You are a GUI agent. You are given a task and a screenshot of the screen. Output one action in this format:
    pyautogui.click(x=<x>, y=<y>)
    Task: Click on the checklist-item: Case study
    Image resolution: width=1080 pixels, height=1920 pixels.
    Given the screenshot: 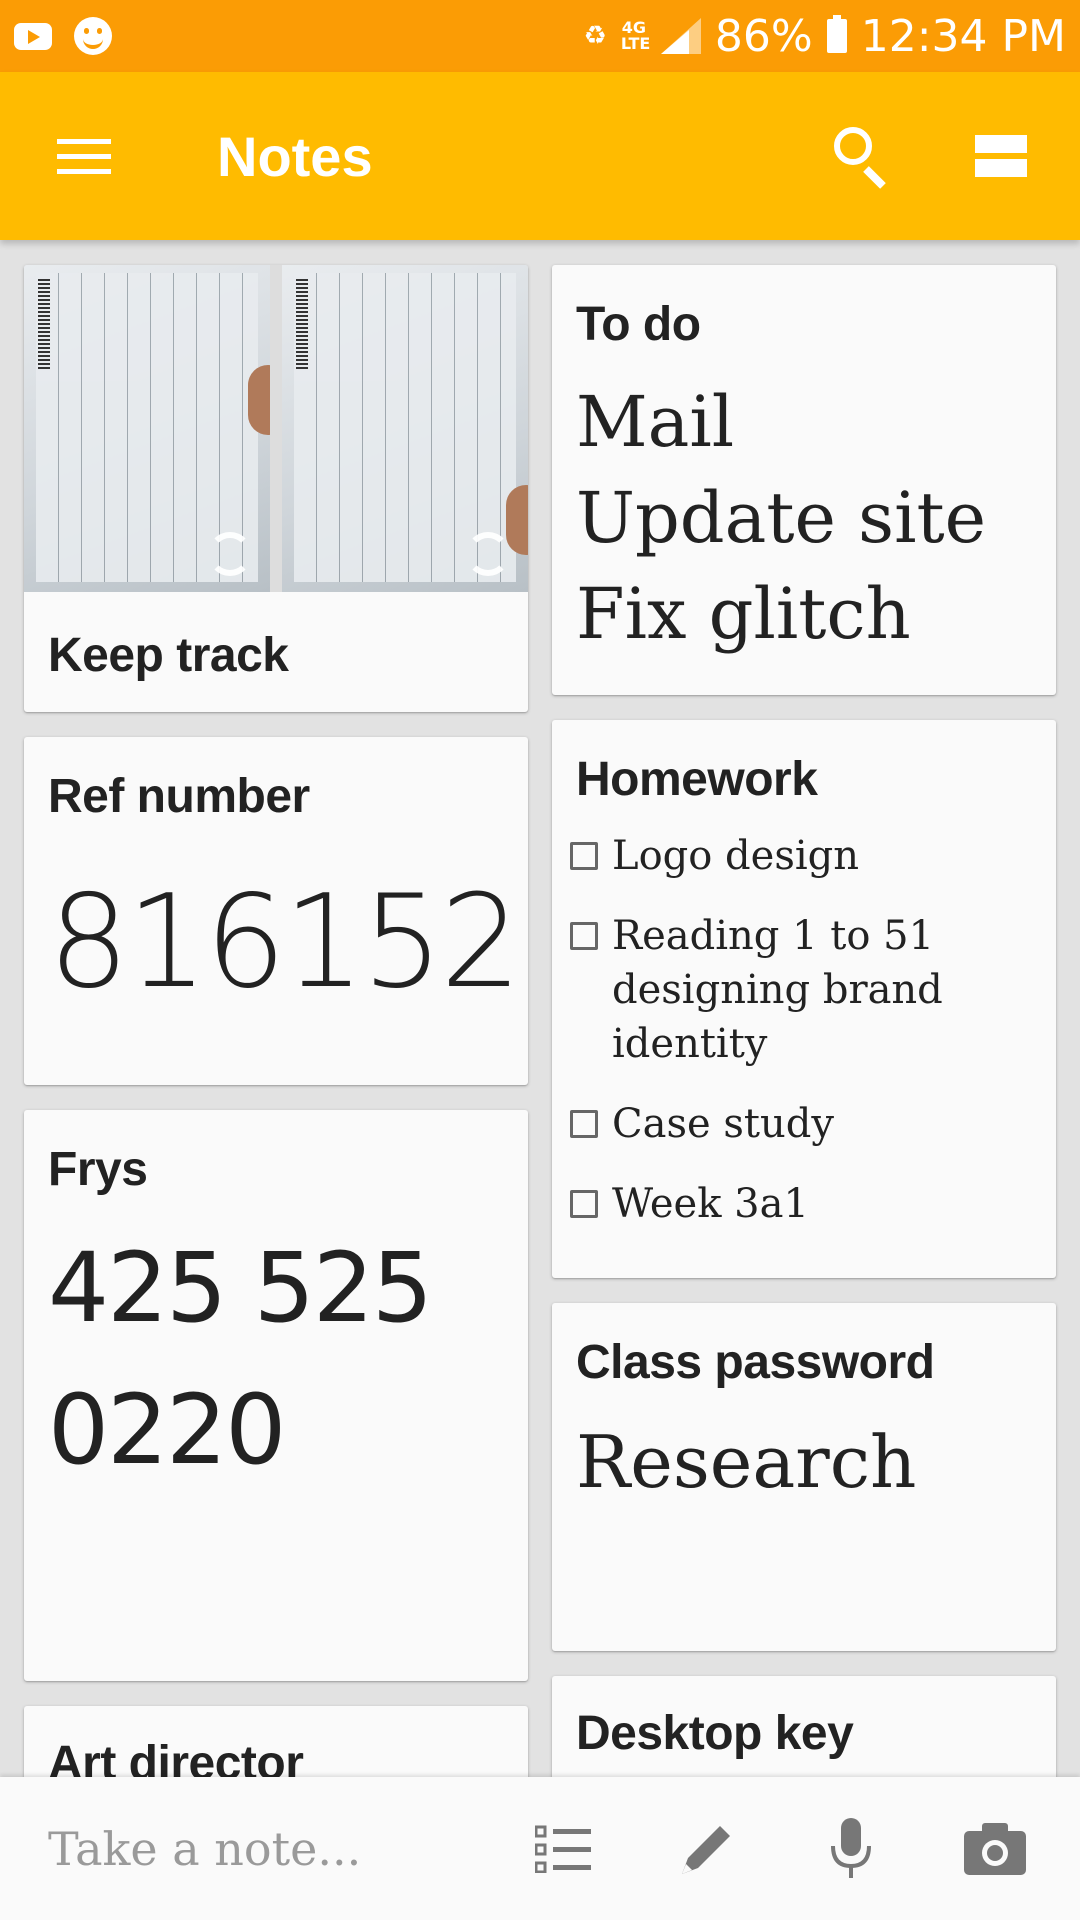 What is the action you would take?
    pyautogui.click(x=801, y=1124)
    